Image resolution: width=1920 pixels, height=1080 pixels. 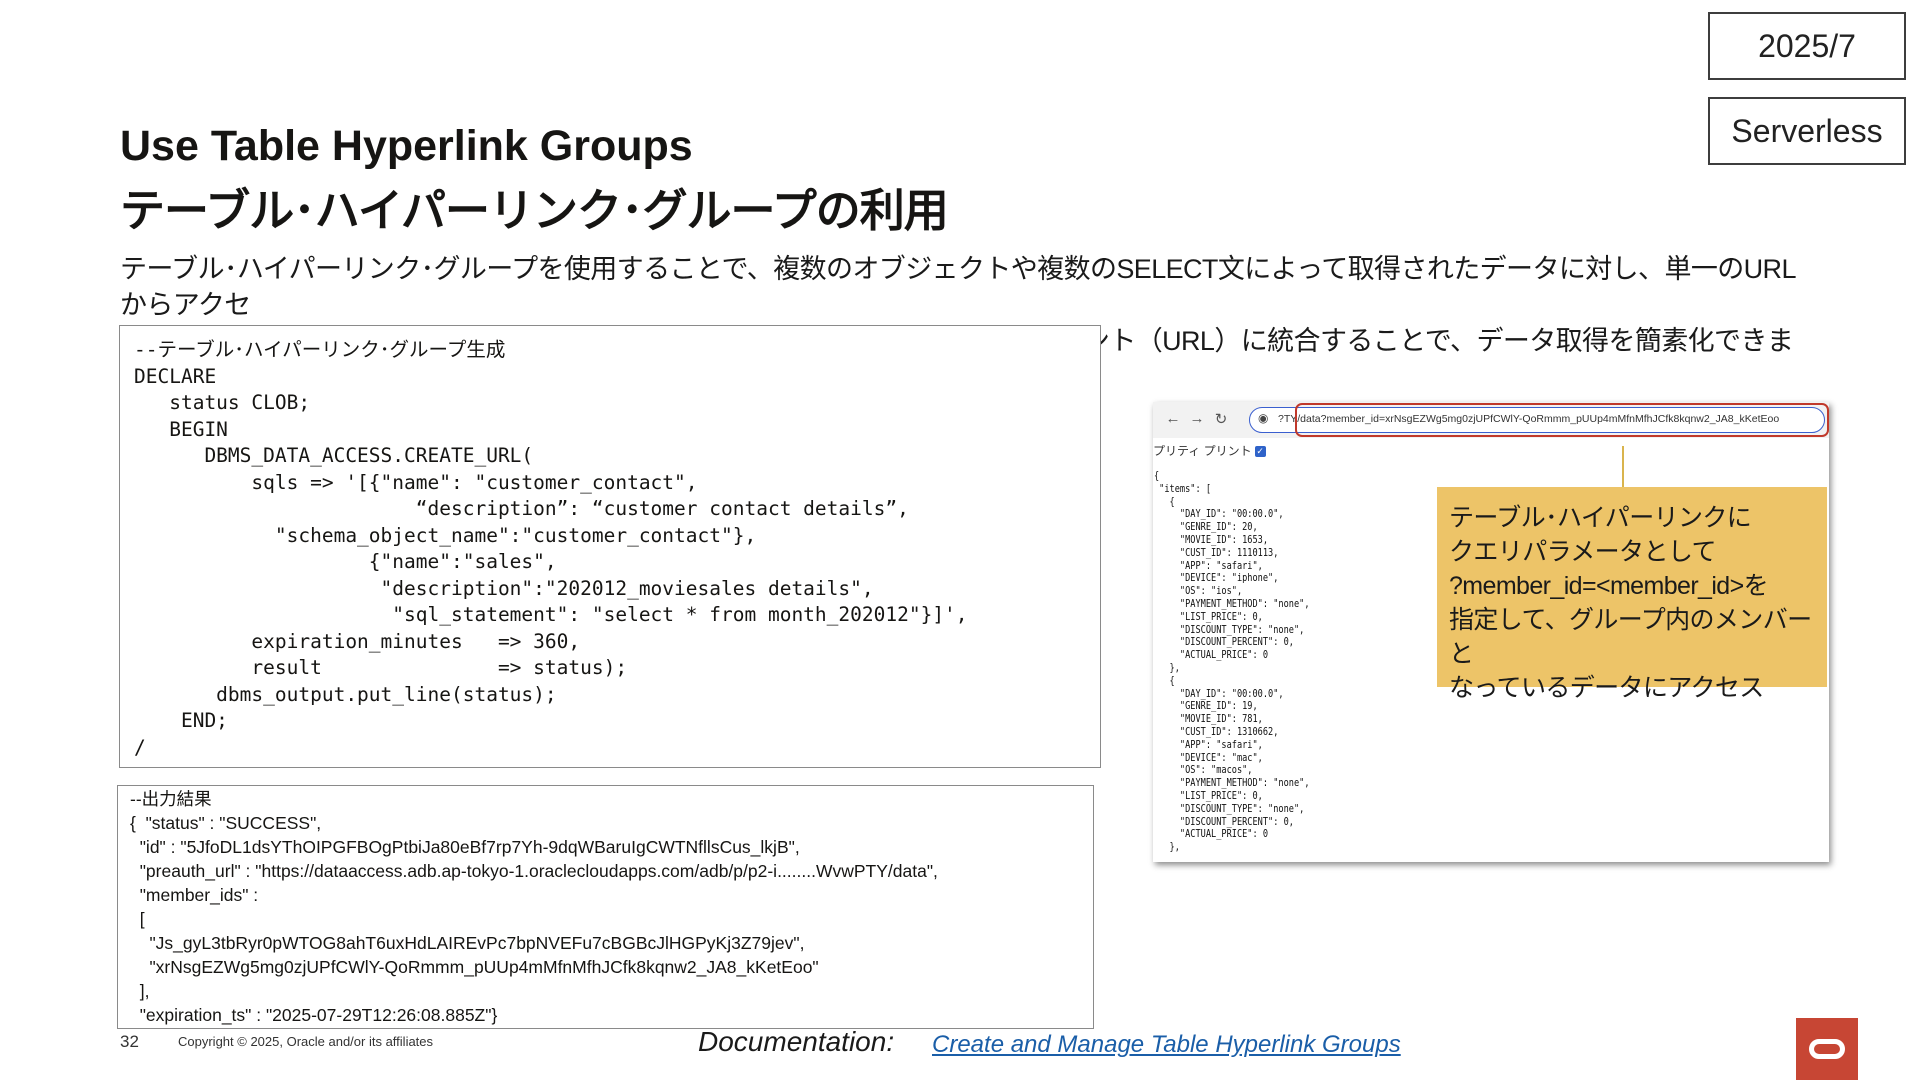 What do you see at coordinates (1203, 770) in the screenshot?
I see `json-line: "OS": "macos",` at bounding box center [1203, 770].